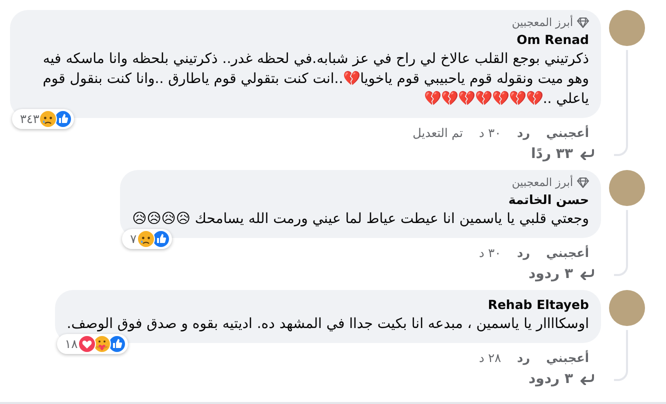 This screenshot has width=666, height=404. I want to click on author-name: Om Renad, so click(305, 40).